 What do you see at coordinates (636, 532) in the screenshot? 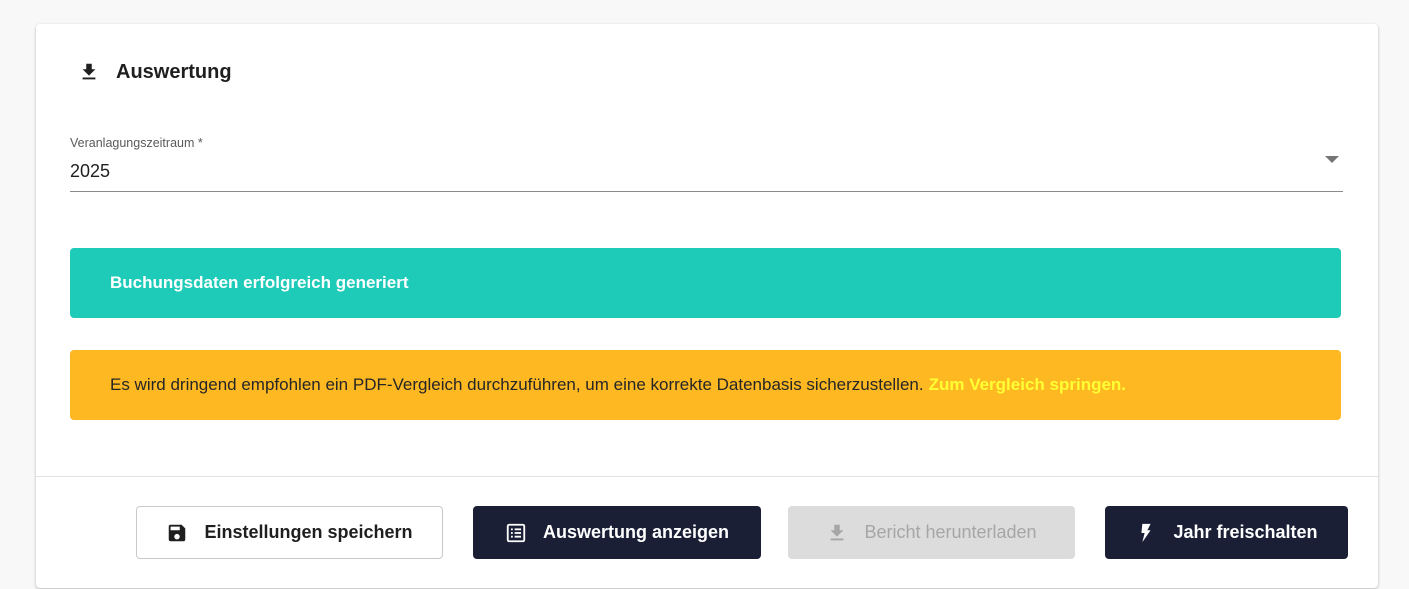
I see `show-evaluation-label: Auswertung anzeigen` at bounding box center [636, 532].